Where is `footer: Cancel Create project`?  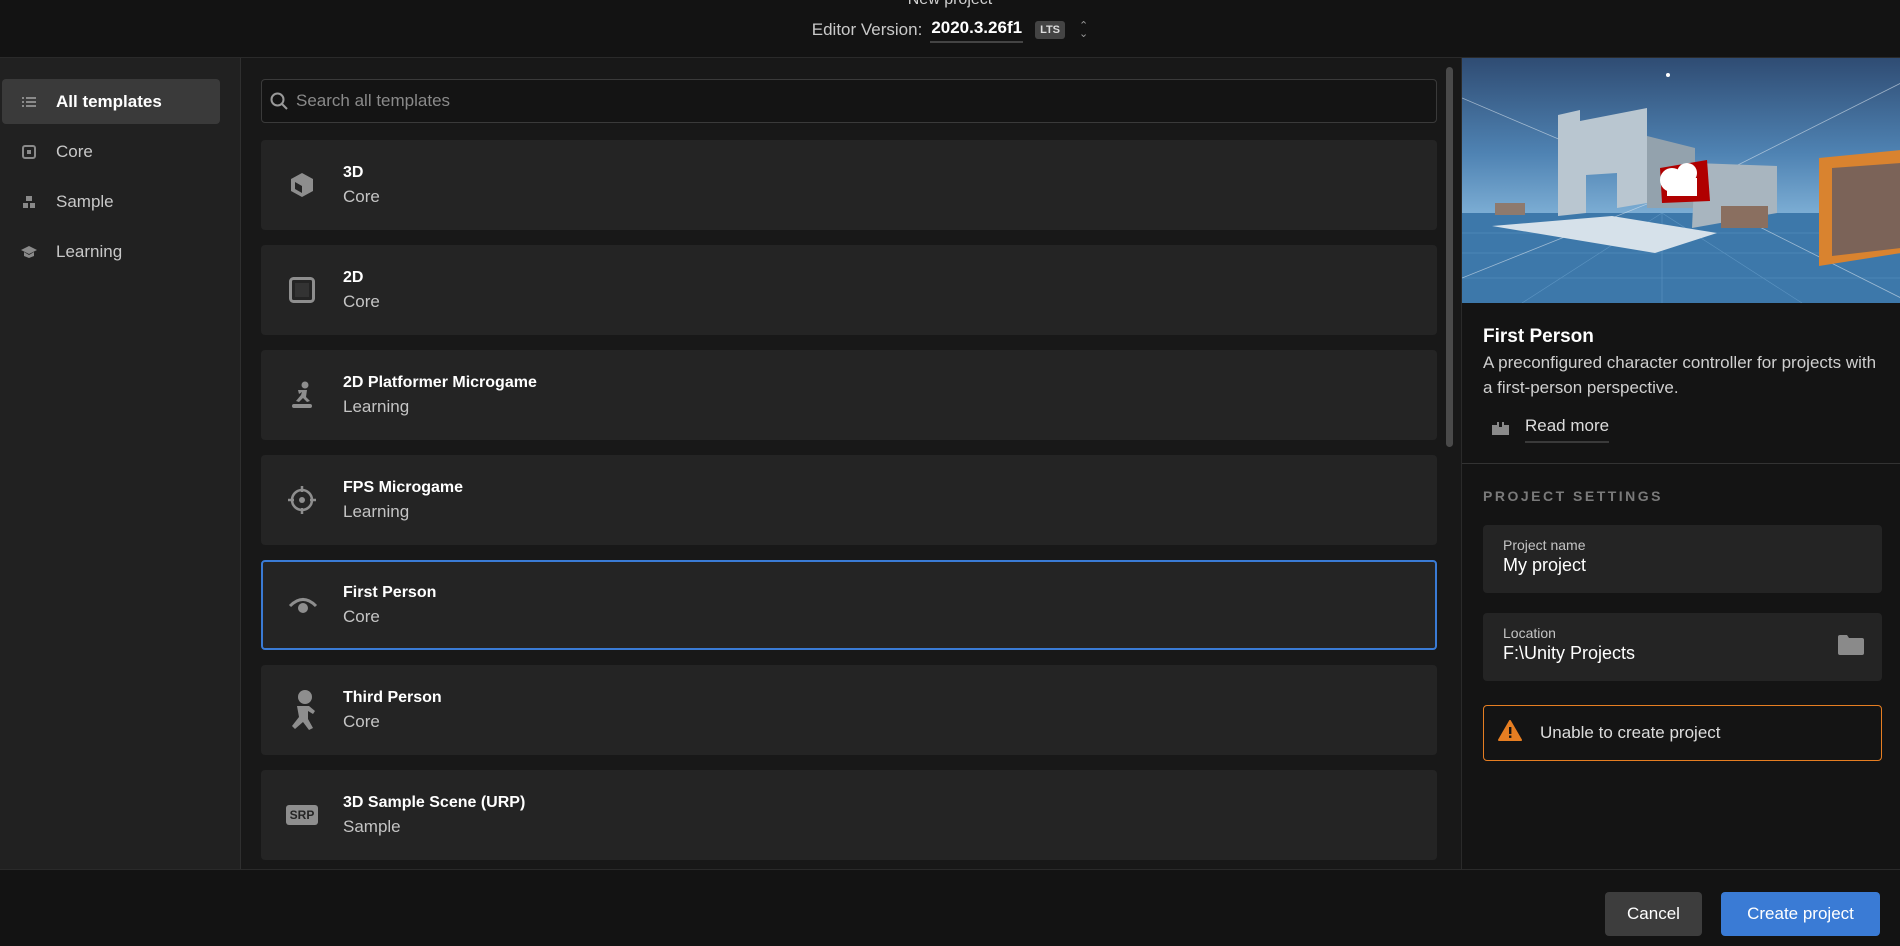
footer: Cancel Create project is located at coordinates (950, 907).